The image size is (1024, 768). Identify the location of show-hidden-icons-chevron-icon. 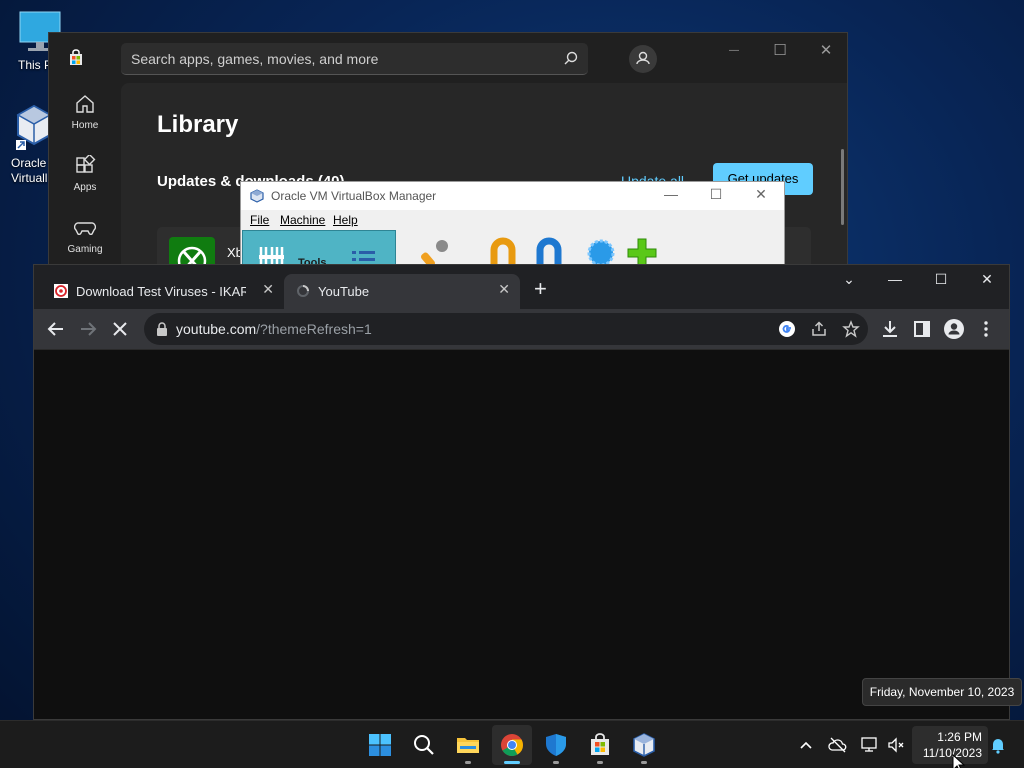
(806, 745).